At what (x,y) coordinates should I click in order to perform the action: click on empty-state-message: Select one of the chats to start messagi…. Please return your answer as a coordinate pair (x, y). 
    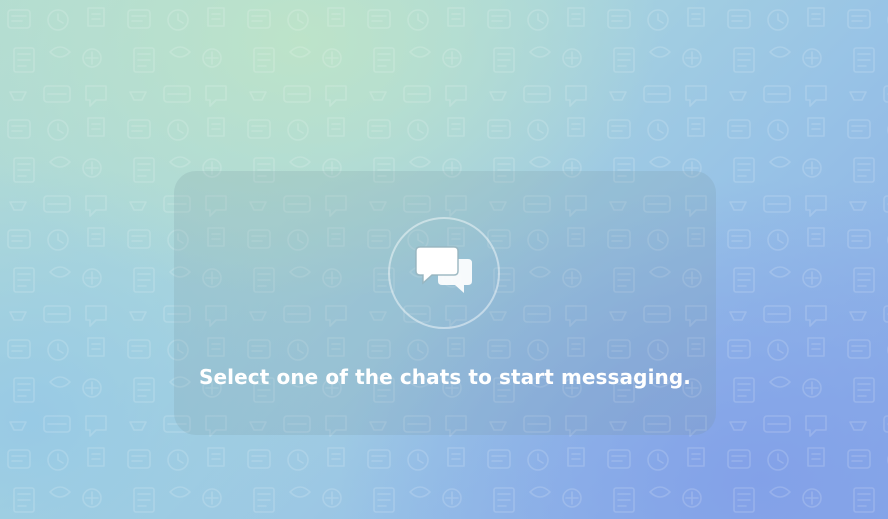
    Looking at the image, I should click on (445, 377).